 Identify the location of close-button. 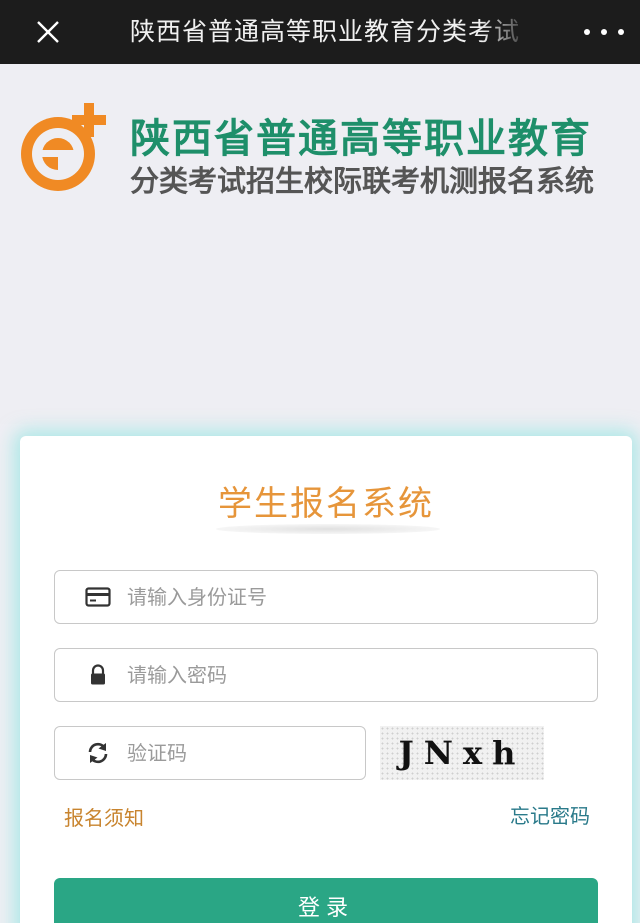
(48, 32).